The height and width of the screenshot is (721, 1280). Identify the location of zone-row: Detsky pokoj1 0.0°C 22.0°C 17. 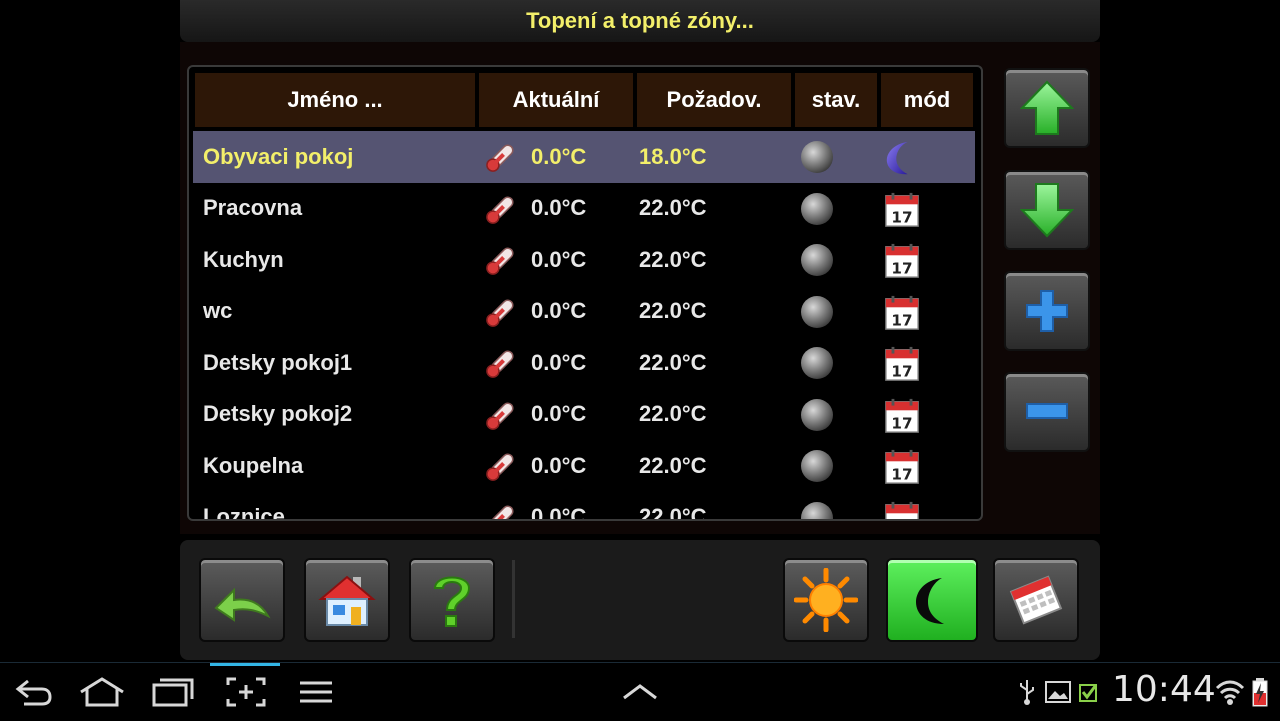
(584, 363).